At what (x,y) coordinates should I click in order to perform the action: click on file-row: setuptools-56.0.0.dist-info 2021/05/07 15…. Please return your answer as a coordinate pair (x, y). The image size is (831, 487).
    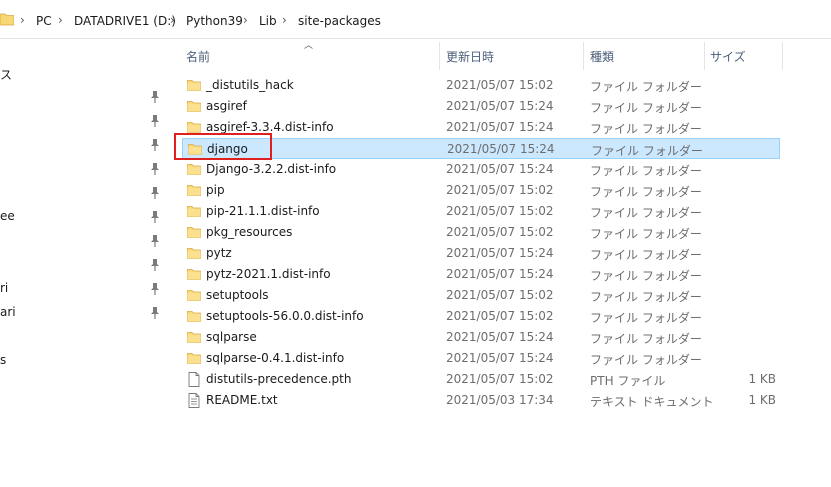
    Looking at the image, I should click on (481, 316).